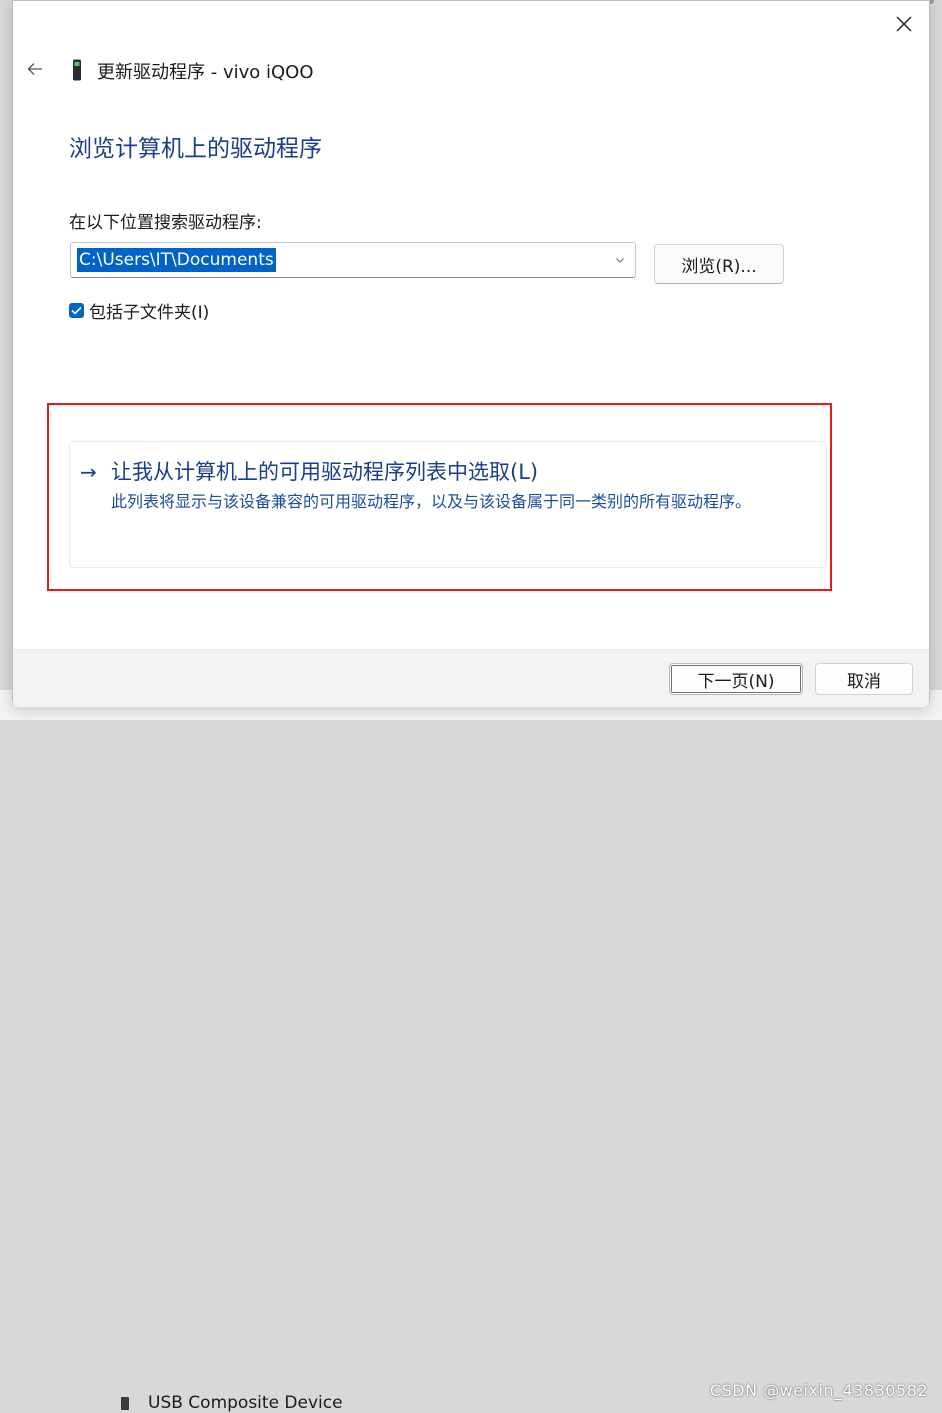  Describe the element at coordinates (195, 149) in the screenshot. I see `page-heading: 浏览计算机上的驱动程序` at that location.